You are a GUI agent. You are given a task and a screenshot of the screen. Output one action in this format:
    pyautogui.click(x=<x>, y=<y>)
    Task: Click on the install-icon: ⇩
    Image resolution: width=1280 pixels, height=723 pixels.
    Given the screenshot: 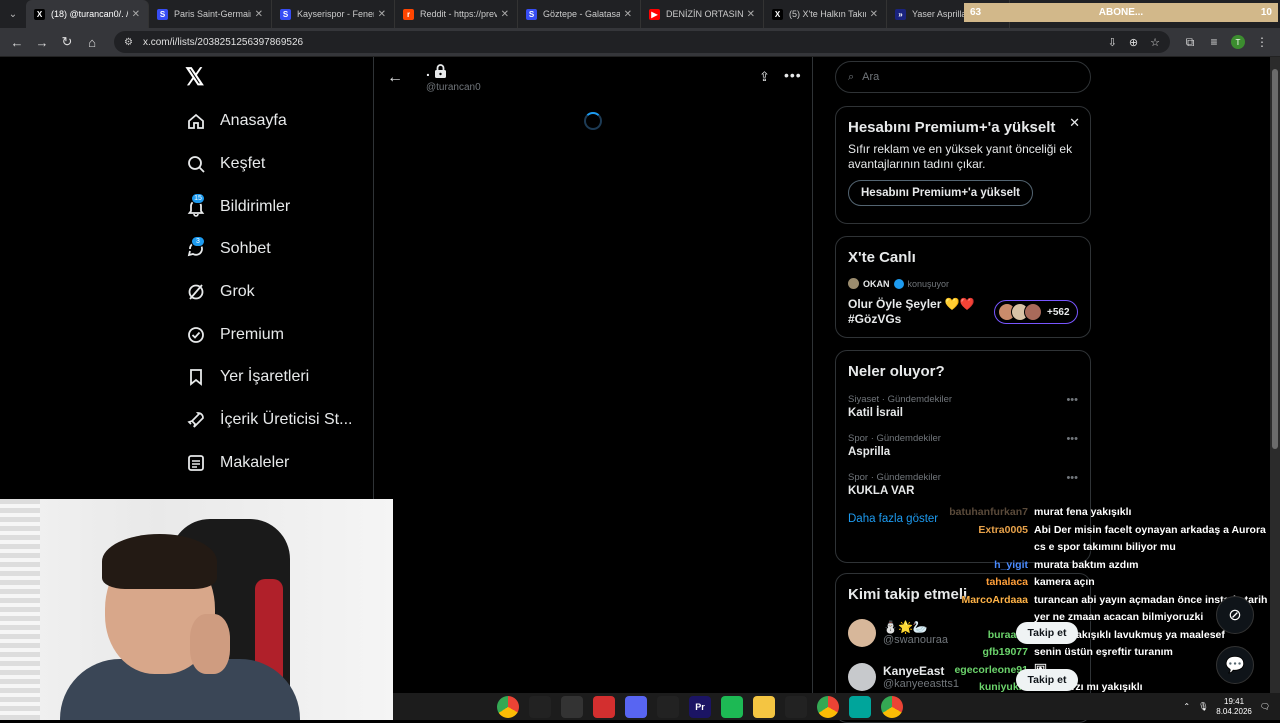 What is the action you would take?
    pyautogui.click(x=1112, y=42)
    